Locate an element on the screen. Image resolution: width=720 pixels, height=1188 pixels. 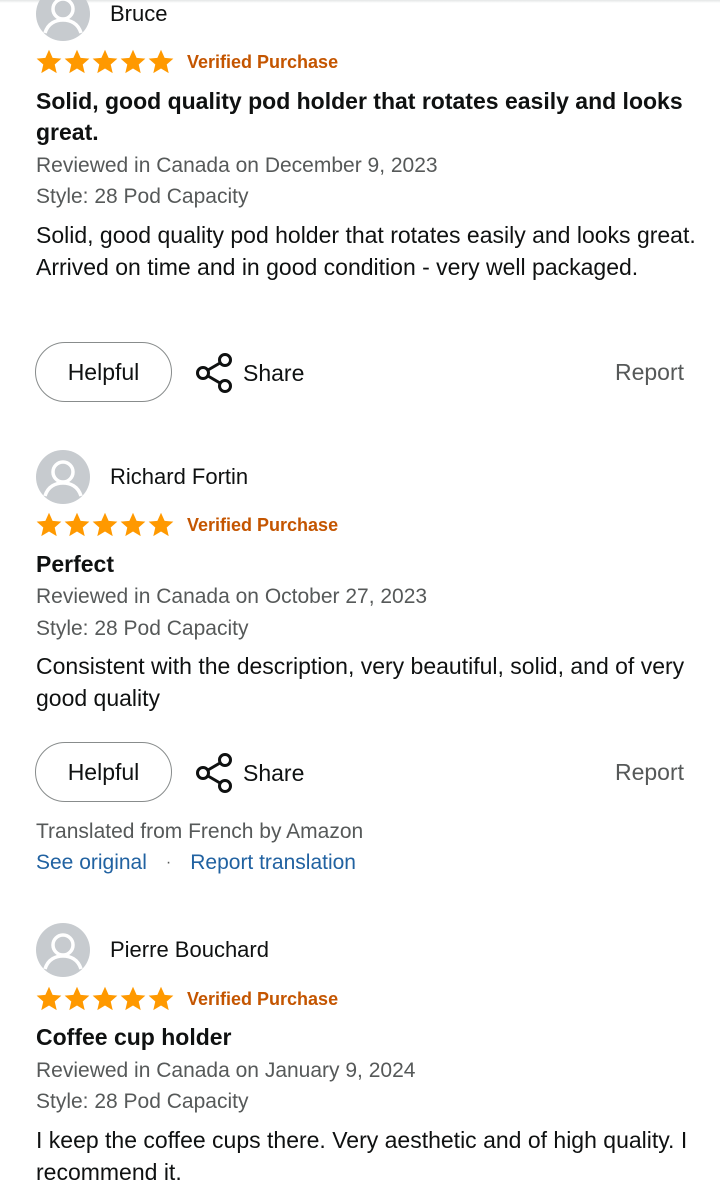
translation-note: Translated from French by Amazon is located at coordinates (200, 831).